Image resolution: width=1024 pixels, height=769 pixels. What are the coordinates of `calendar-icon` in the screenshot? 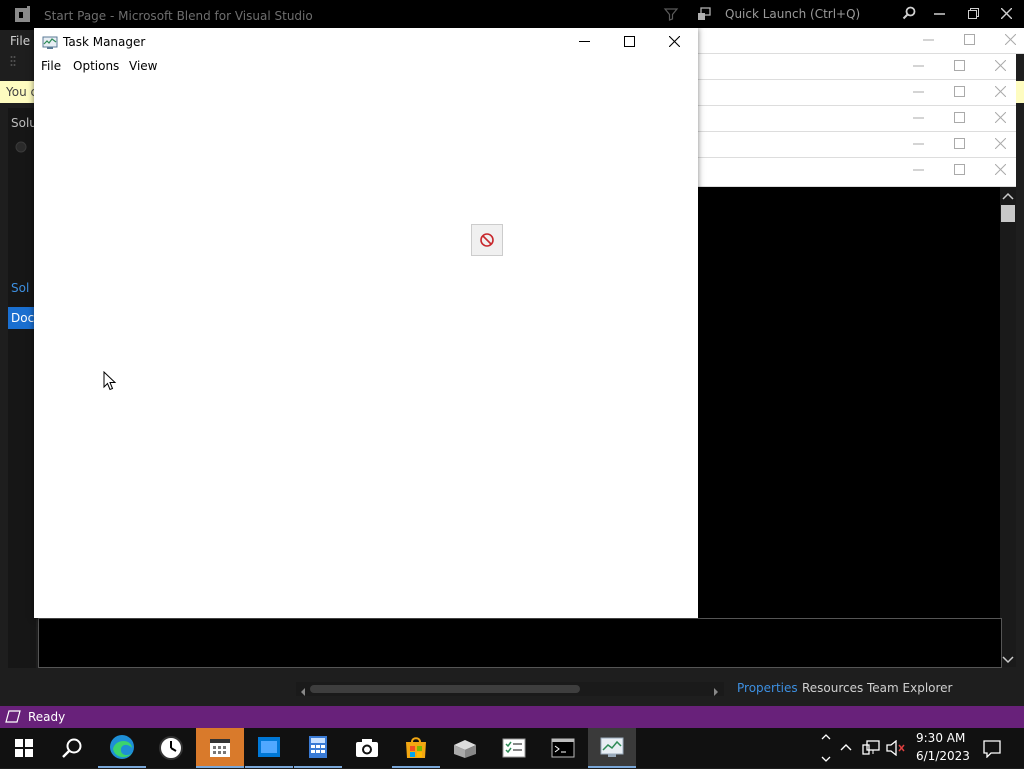 It's located at (220, 748).